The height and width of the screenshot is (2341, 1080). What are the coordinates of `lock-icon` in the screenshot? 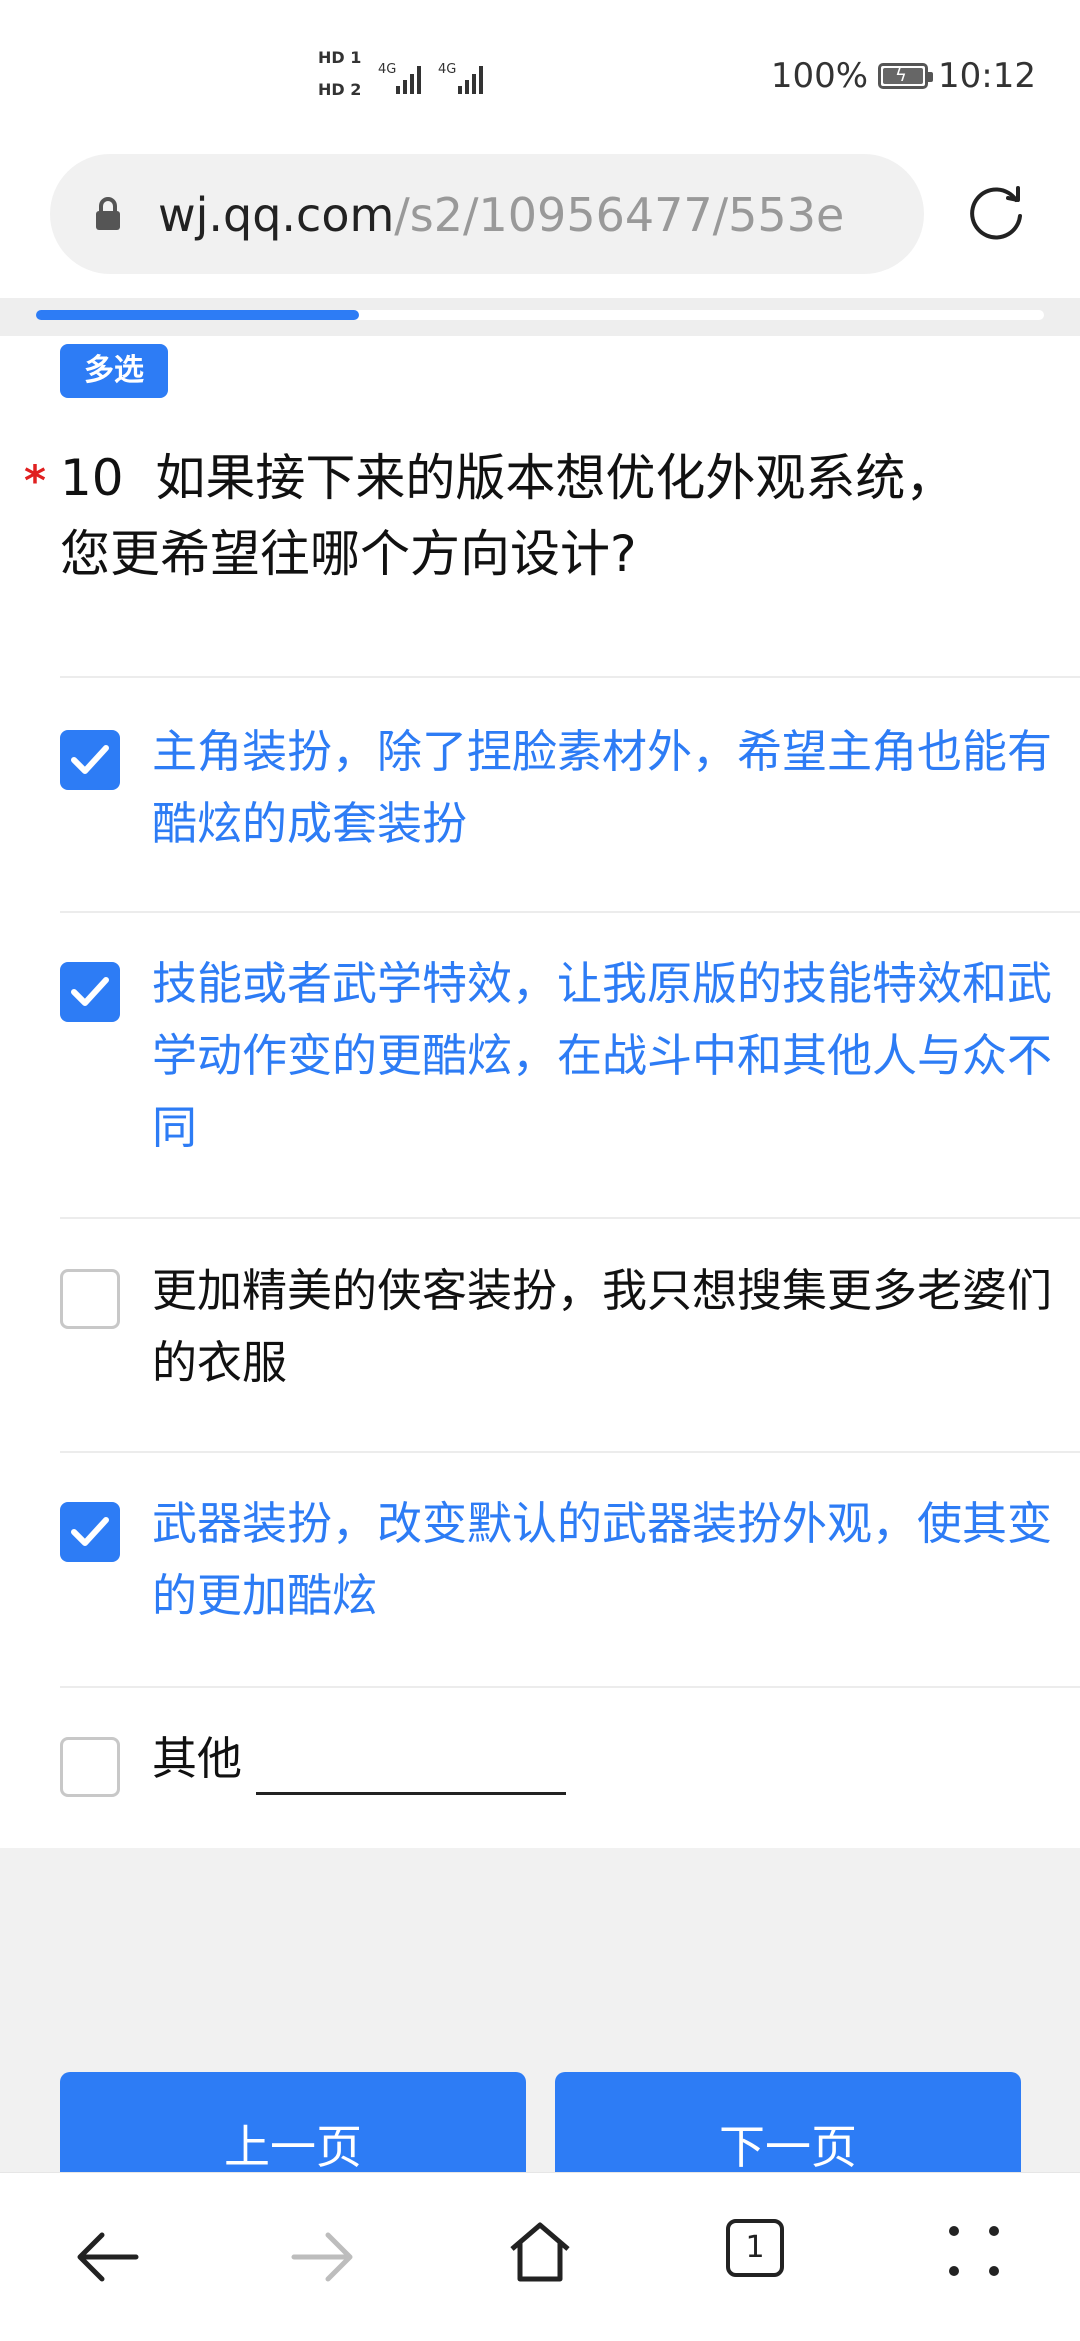 It's located at (108, 213).